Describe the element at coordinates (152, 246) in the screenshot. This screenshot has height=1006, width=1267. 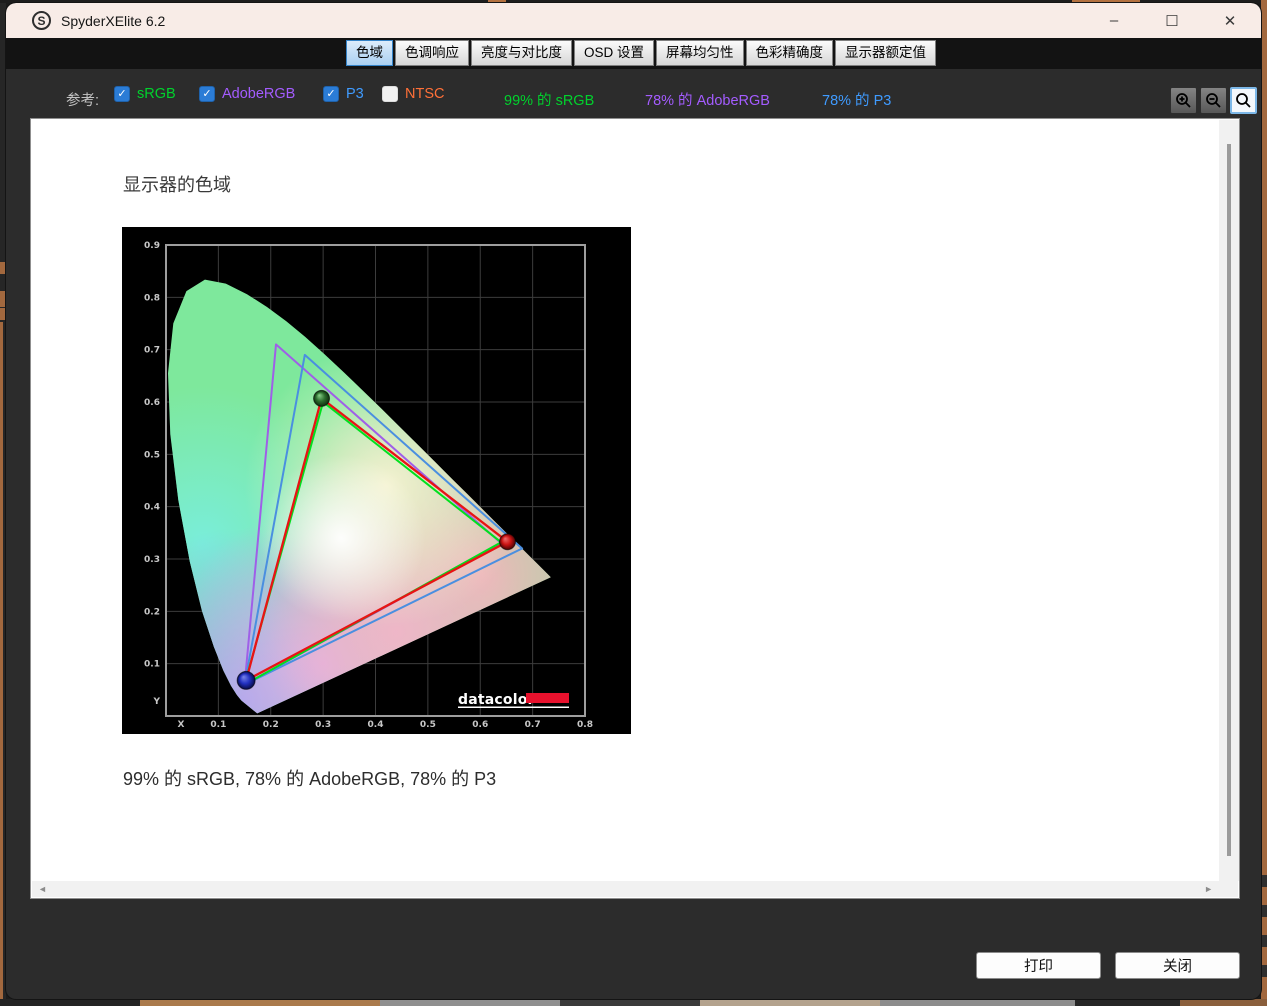
I see `svg-text: 0.9` at that location.